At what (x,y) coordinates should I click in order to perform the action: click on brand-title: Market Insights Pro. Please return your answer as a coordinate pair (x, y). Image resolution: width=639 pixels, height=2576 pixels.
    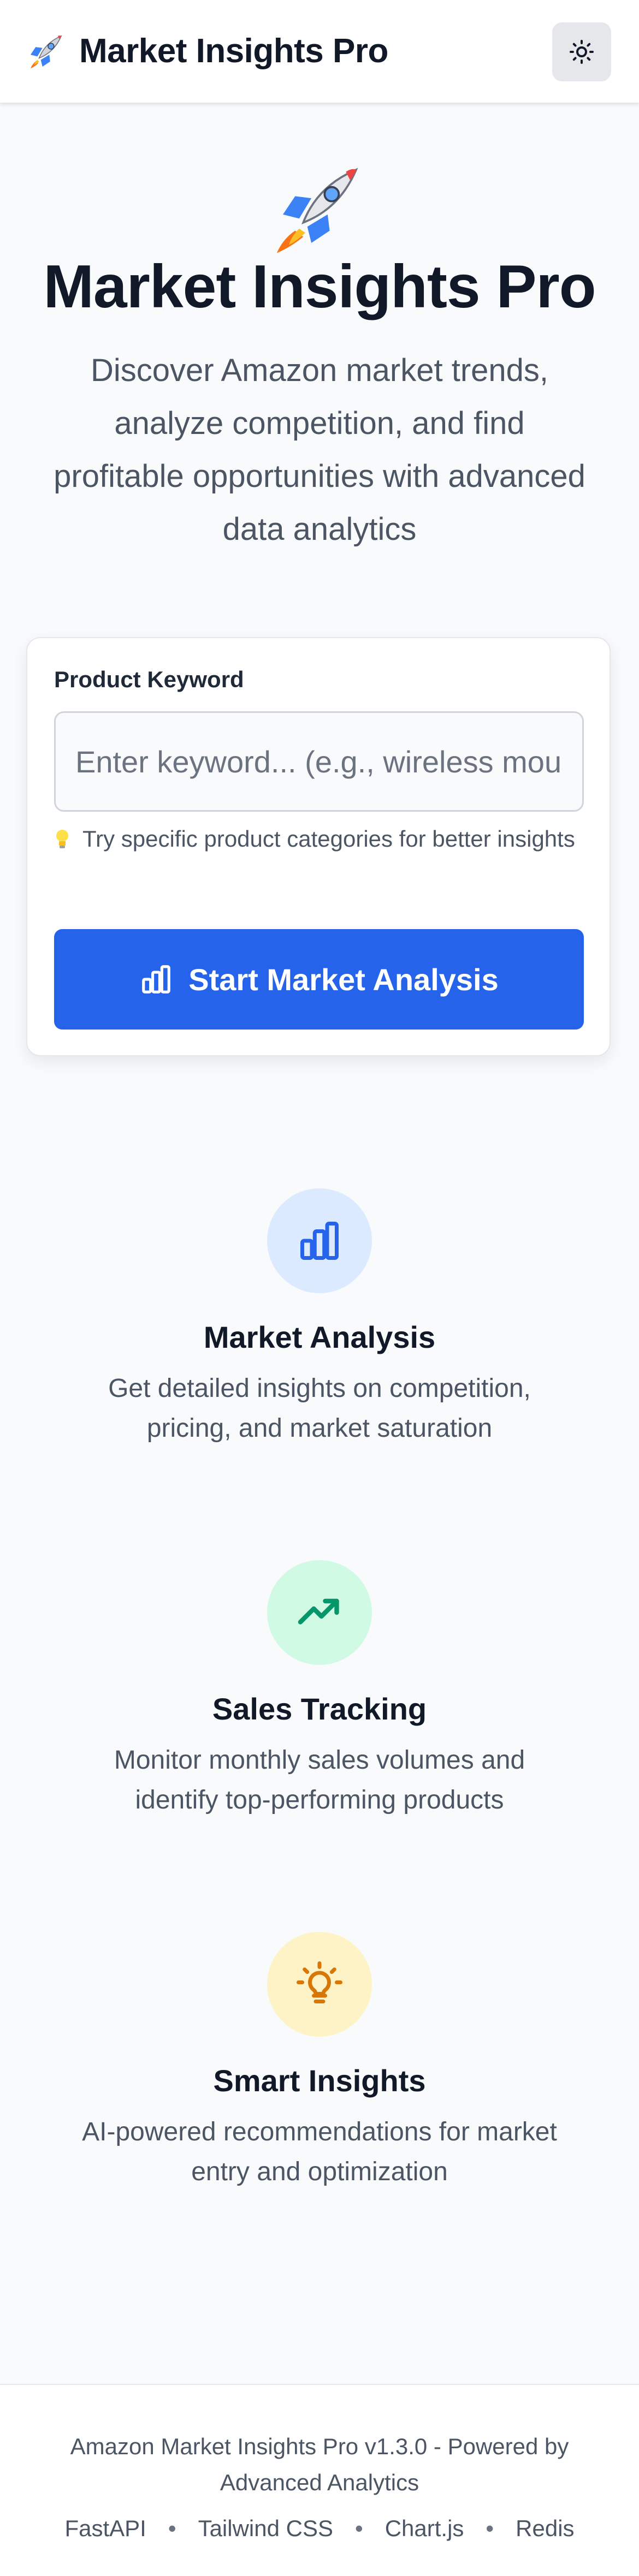
    Looking at the image, I should click on (233, 51).